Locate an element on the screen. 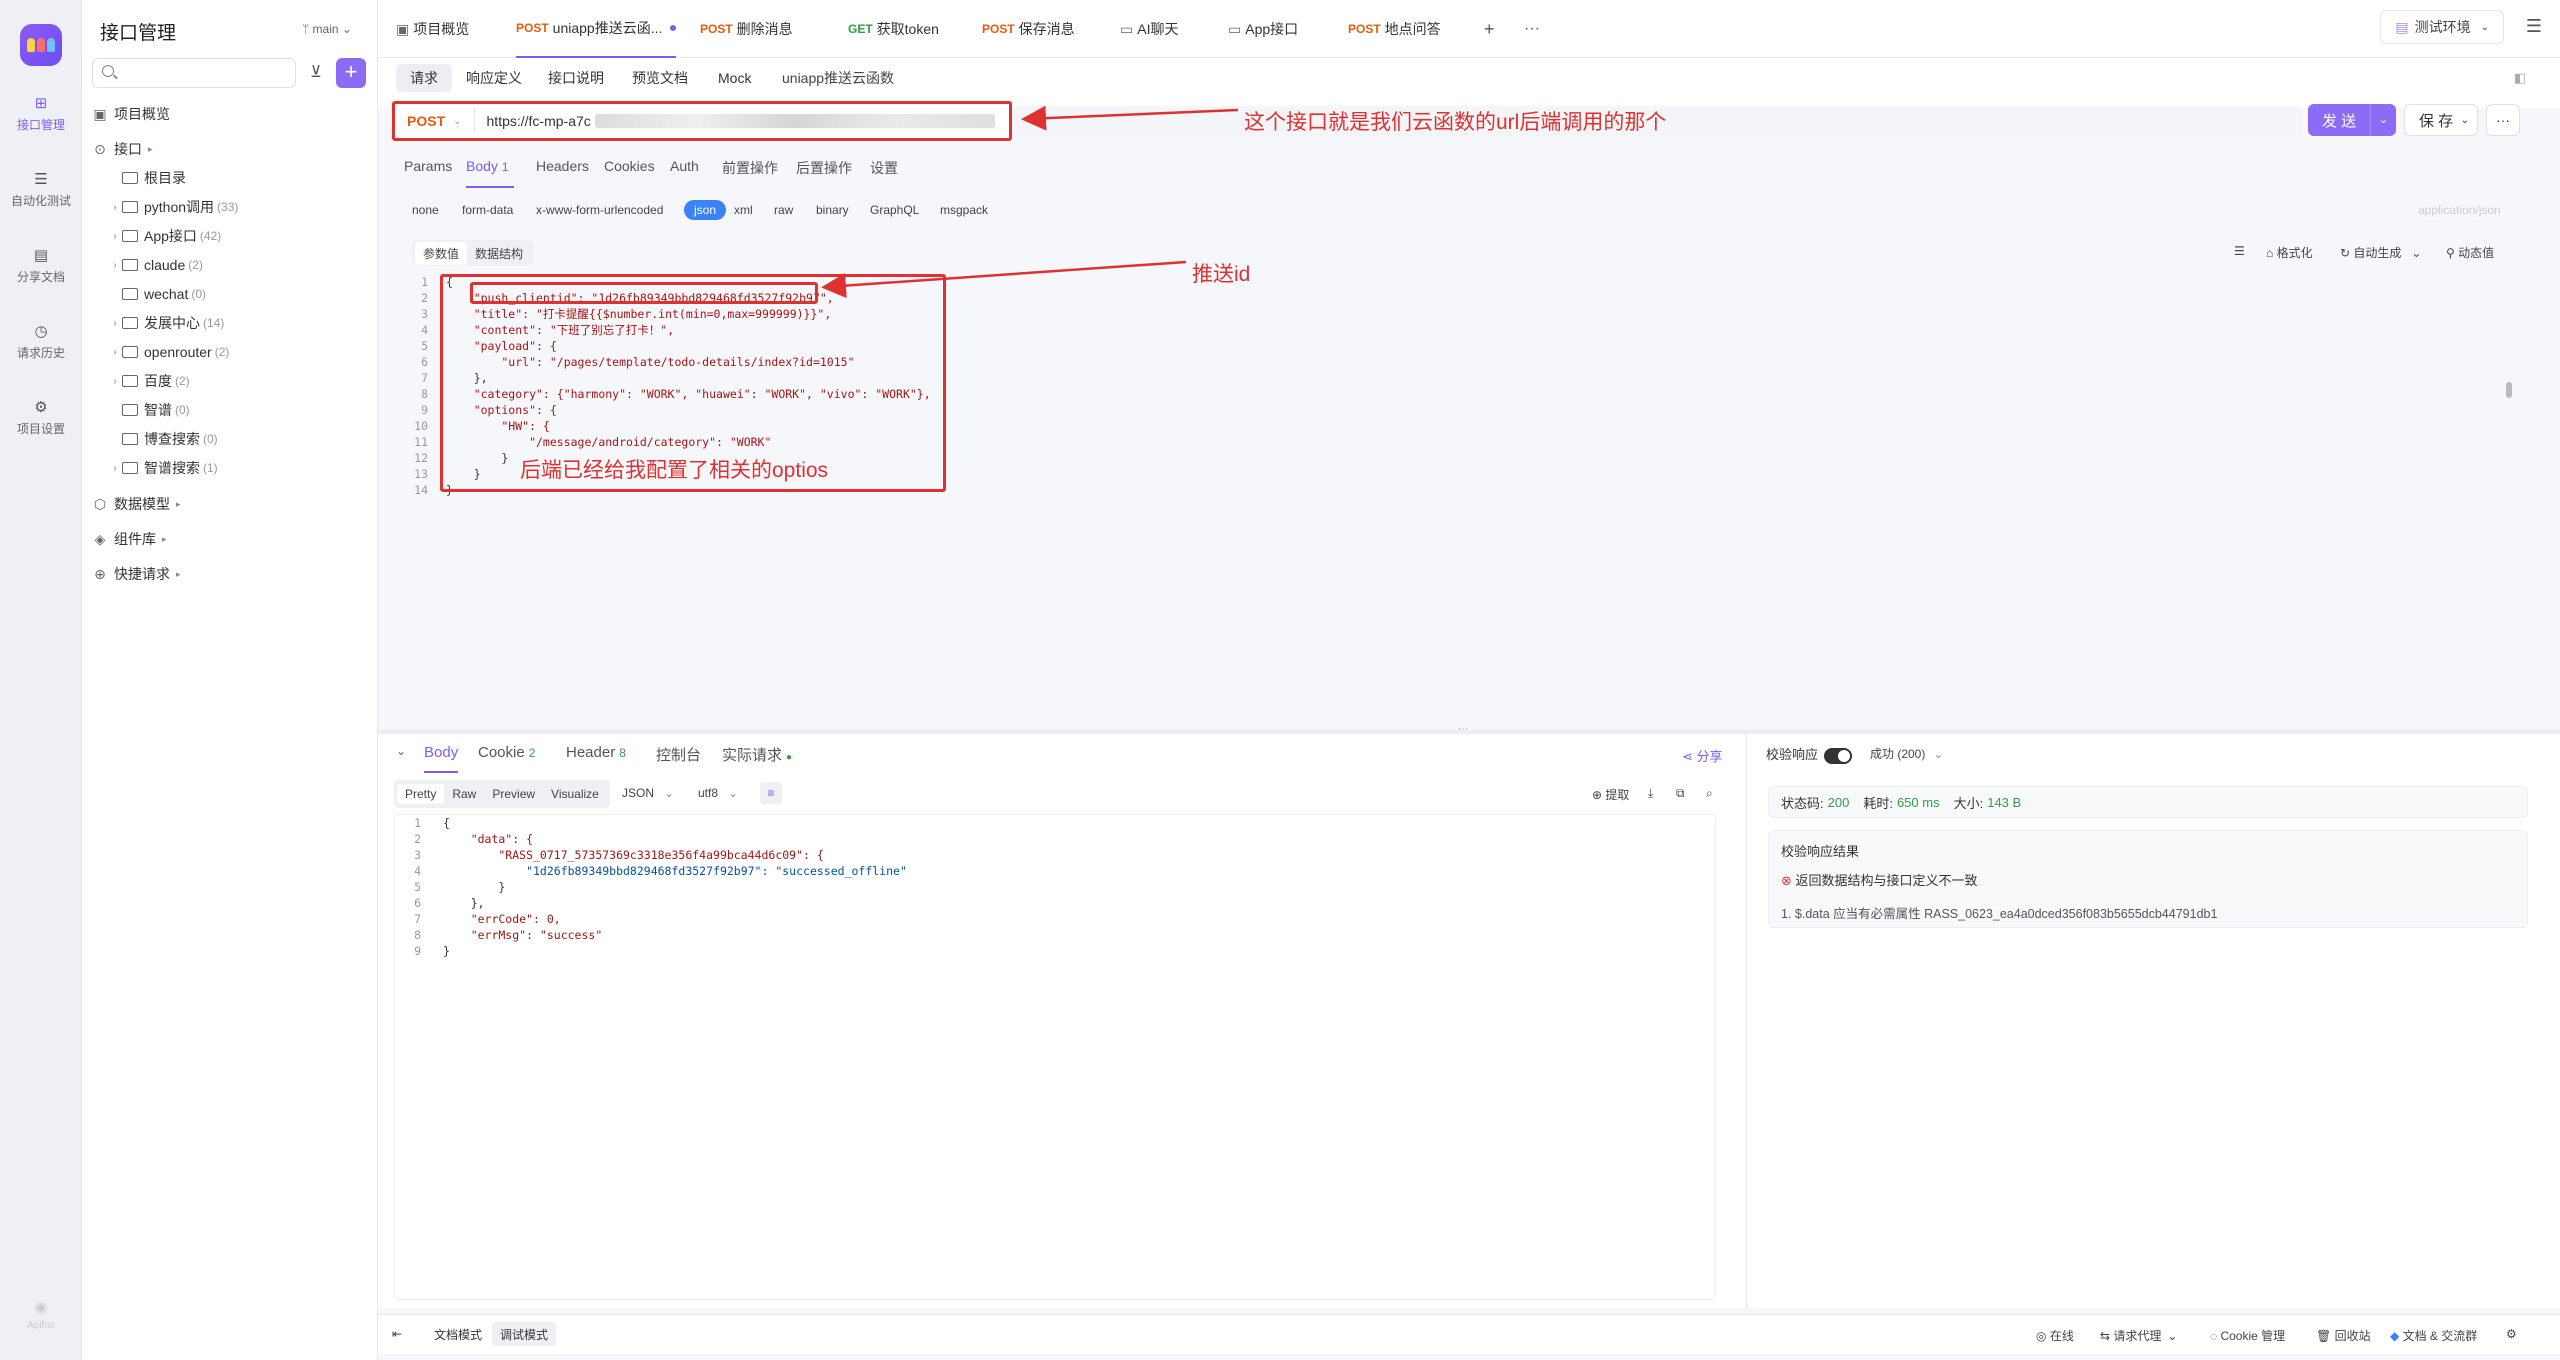 The height and width of the screenshot is (1360, 2560). tab-get-token: GET 获取token is located at coordinates (893, 29).